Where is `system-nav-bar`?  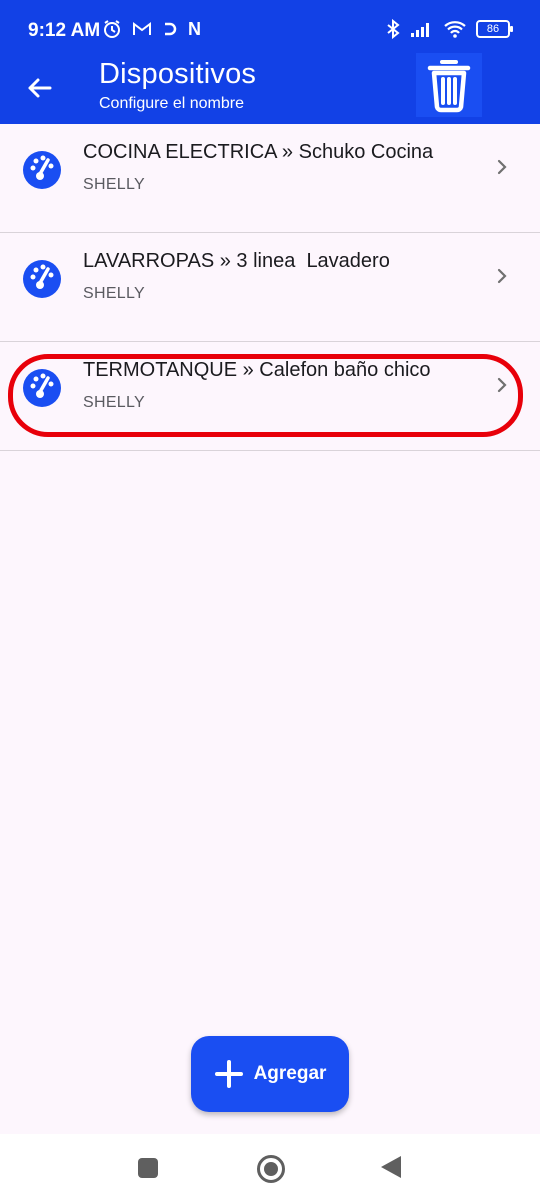 system-nav-bar is located at coordinates (270, 1167).